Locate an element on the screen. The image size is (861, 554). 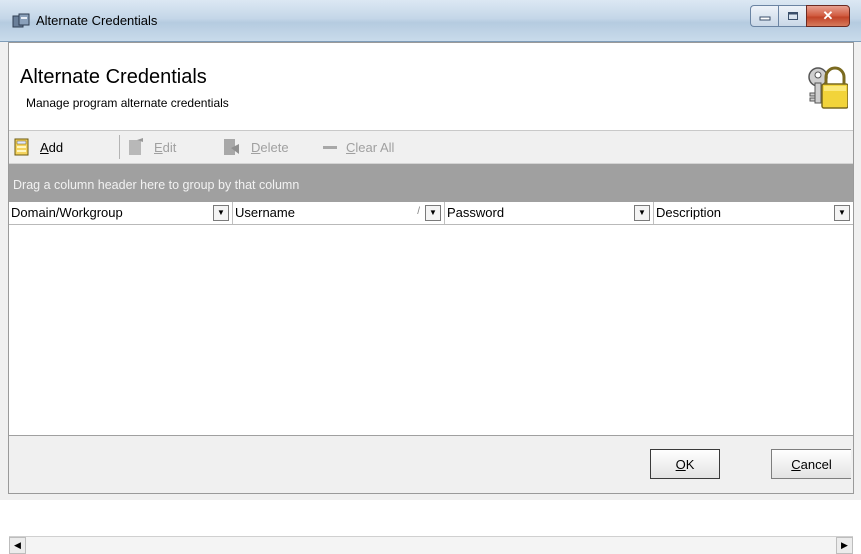
title-bar: Alternate Credentials ✕ is located at coordinates (430, 21).